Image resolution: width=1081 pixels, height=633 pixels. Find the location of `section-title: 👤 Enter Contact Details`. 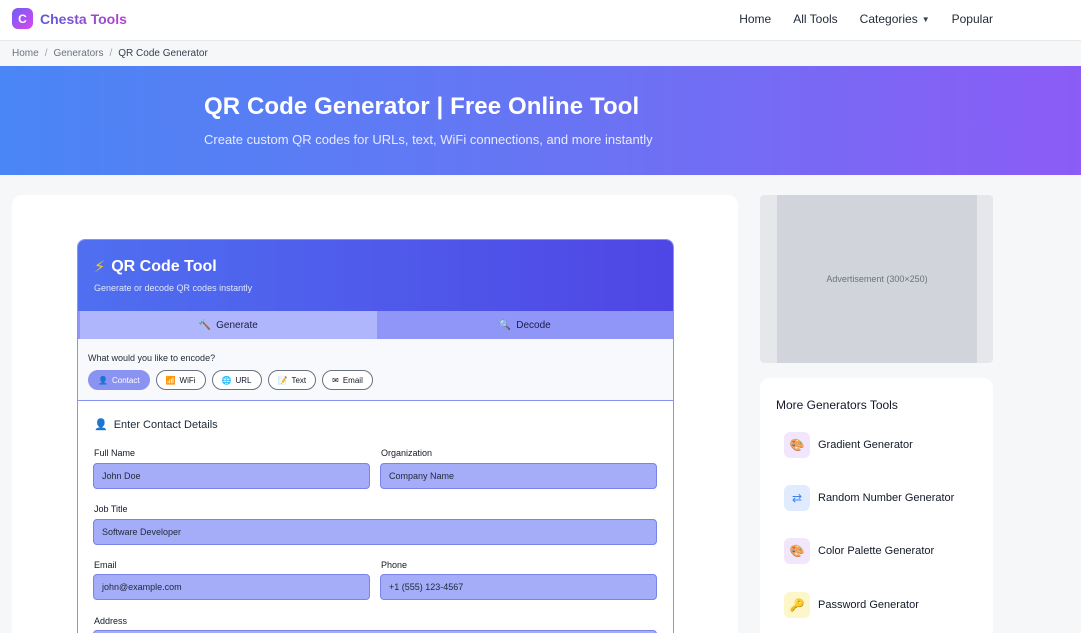

section-title: 👤 Enter Contact Details is located at coordinates (156, 425).